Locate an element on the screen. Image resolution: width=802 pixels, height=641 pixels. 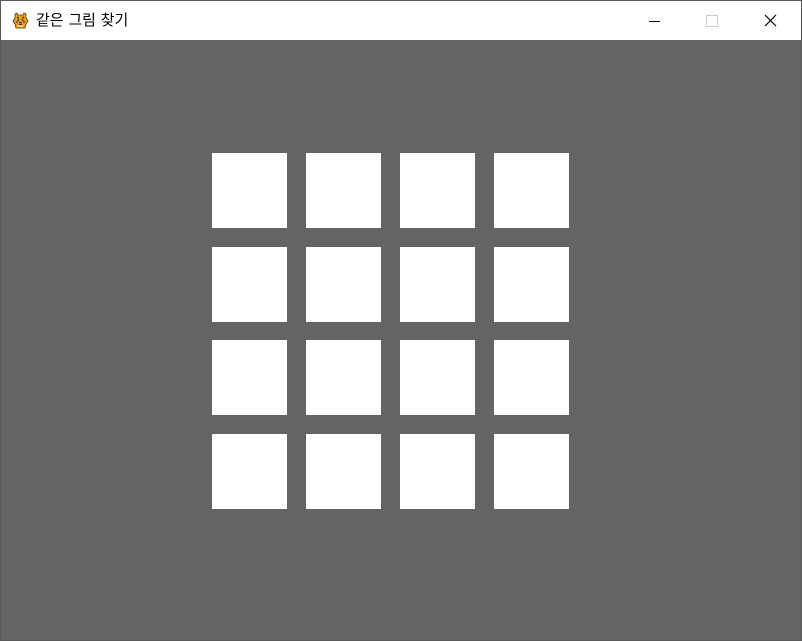
card-r4-c1 is located at coordinates (249, 471).